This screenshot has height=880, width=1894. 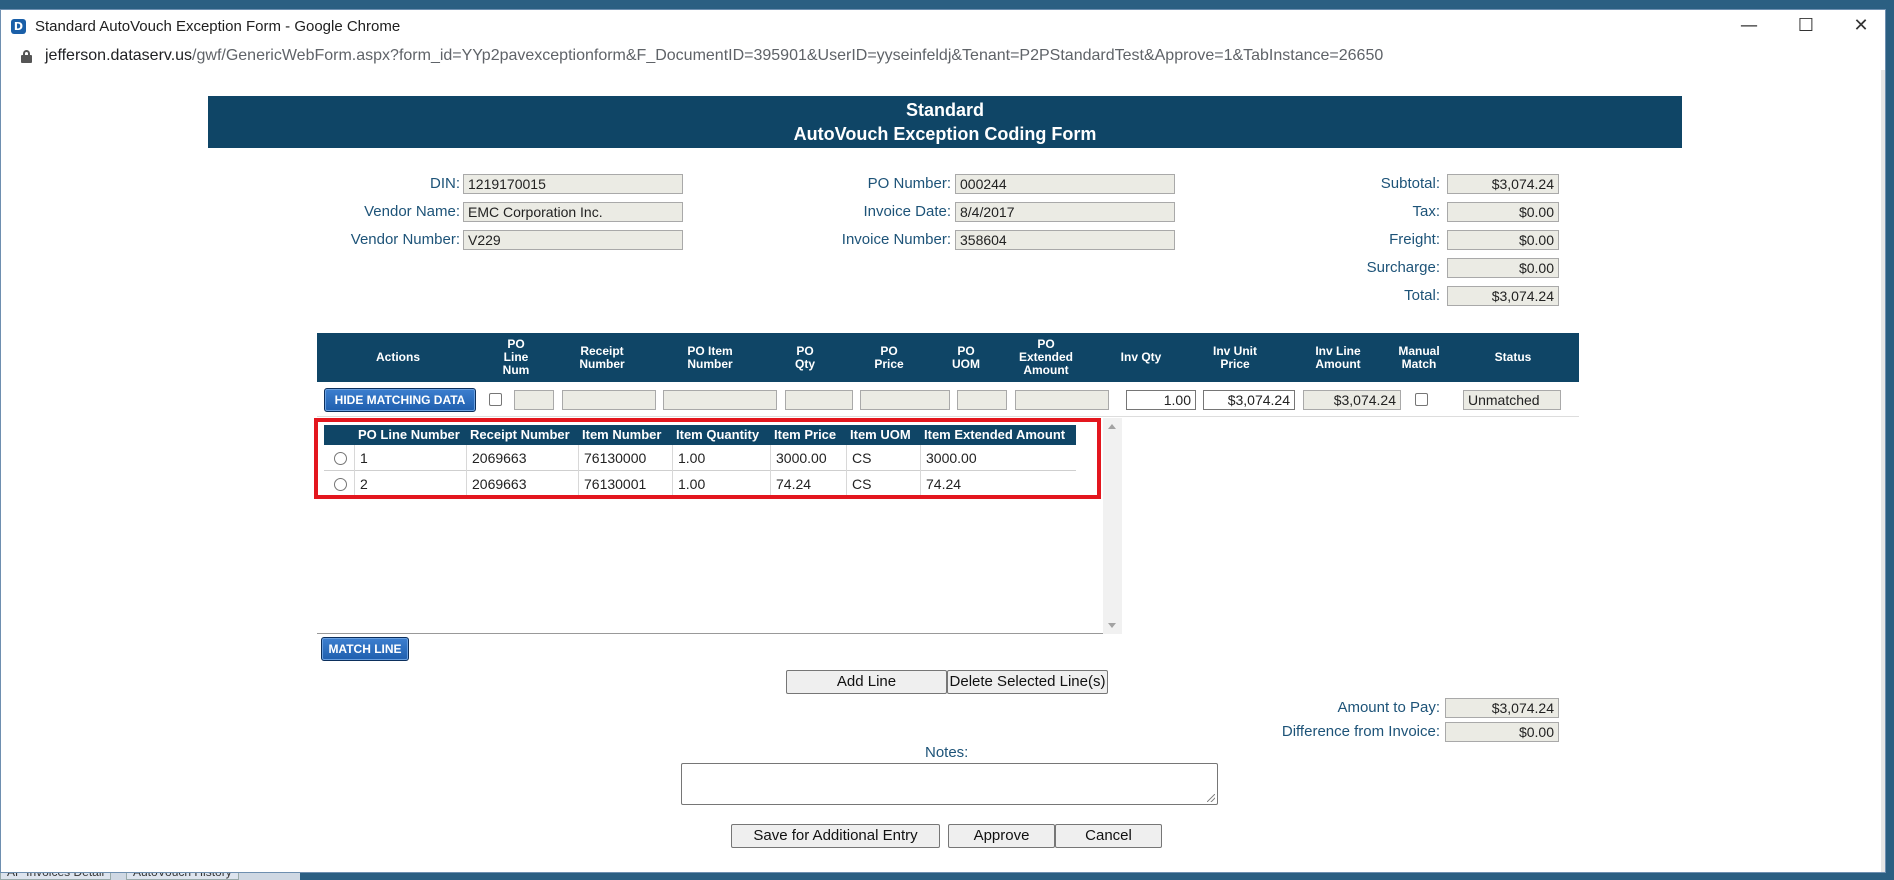 I want to click on col-po-extended-amount: PO Extended Amount, so click(x=1045, y=357).